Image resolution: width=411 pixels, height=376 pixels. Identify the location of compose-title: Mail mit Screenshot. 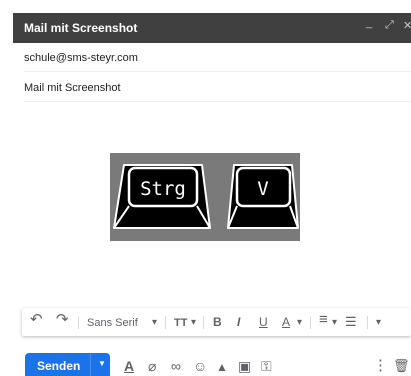
(81, 28).